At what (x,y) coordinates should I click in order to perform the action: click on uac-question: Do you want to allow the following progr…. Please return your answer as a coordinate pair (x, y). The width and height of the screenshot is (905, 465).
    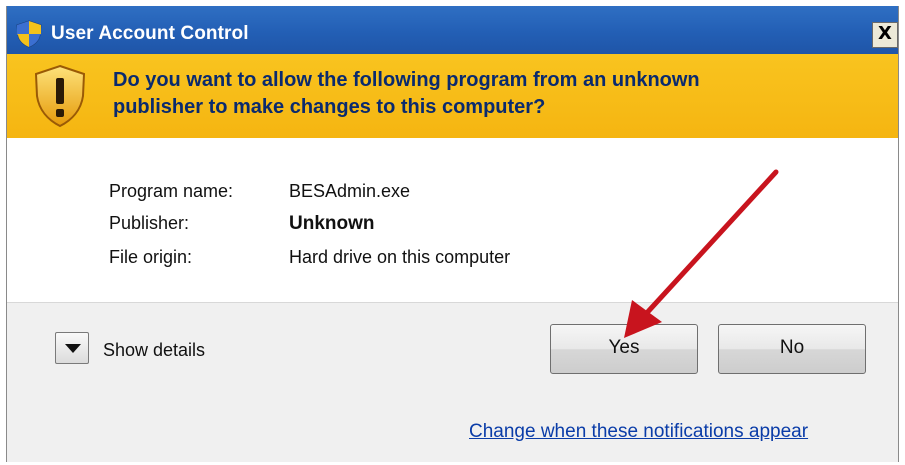
    Looking at the image, I should click on (493, 94).